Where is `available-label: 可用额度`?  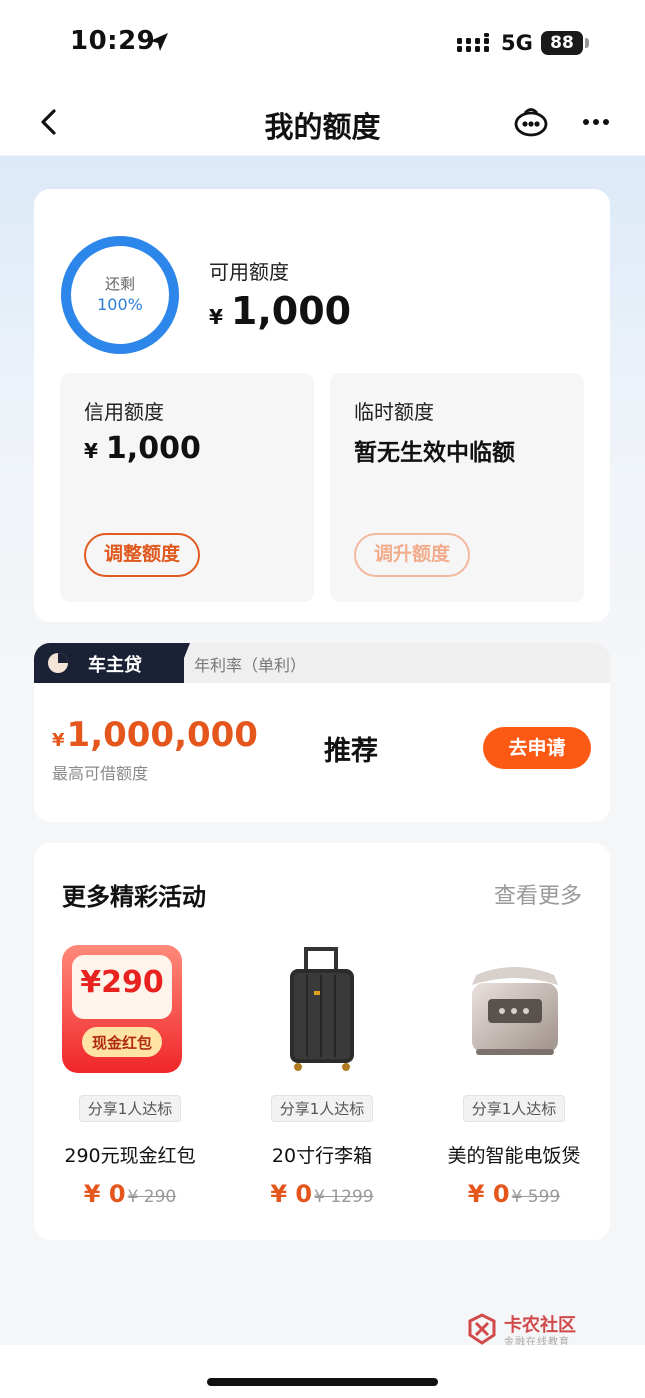
available-label: 可用额度 is located at coordinates (249, 272).